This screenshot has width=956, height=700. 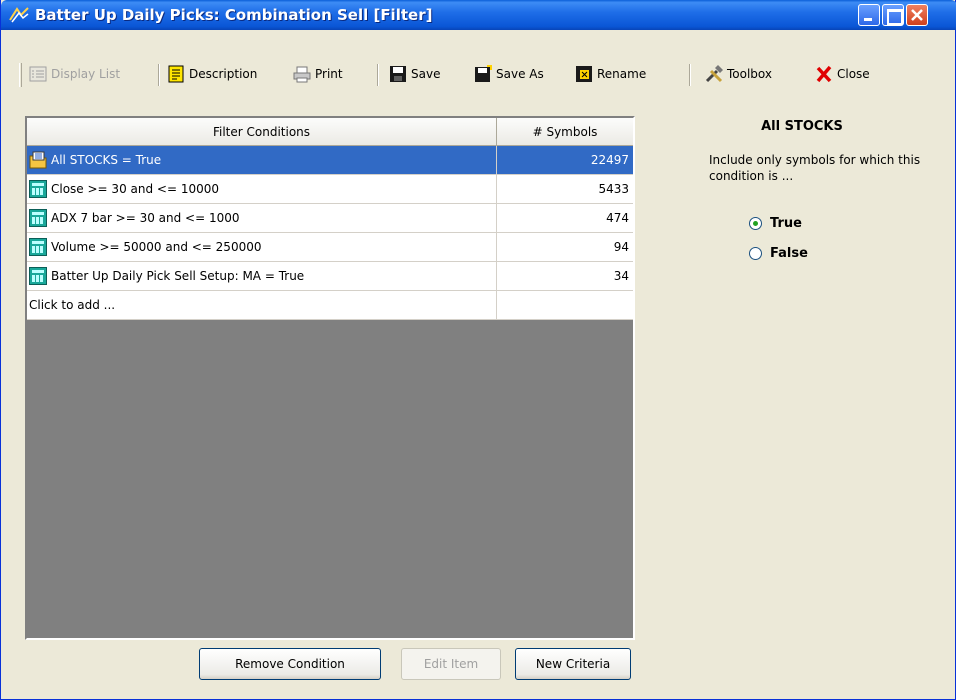 I want to click on description-label: Description, so click(x=223, y=74).